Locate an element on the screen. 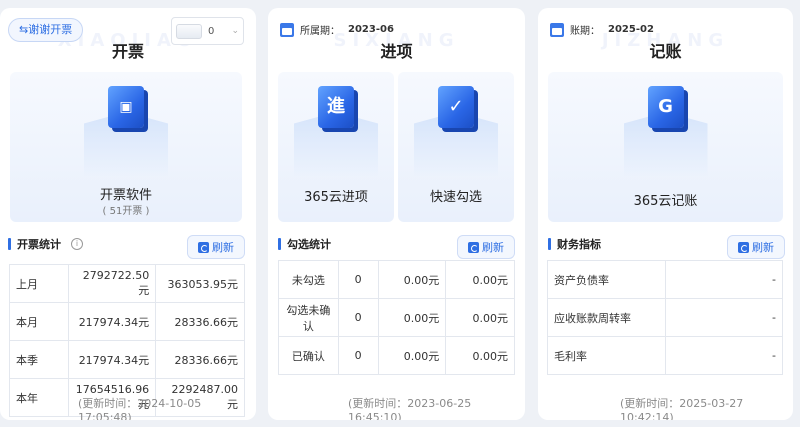 Image resolution: width=800 pixels, height=427 pixels. finance-metrics-heading: 财务指标 is located at coordinates (574, 244).